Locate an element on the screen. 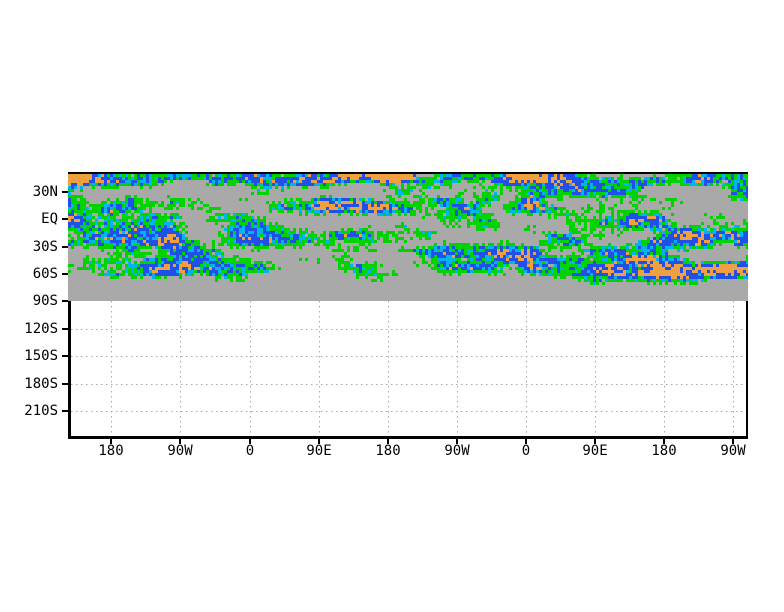 Image resolution: width=784 pixels, height=612 pixels. y-axis-label-5: 120S is located at coordinates (41, 329).